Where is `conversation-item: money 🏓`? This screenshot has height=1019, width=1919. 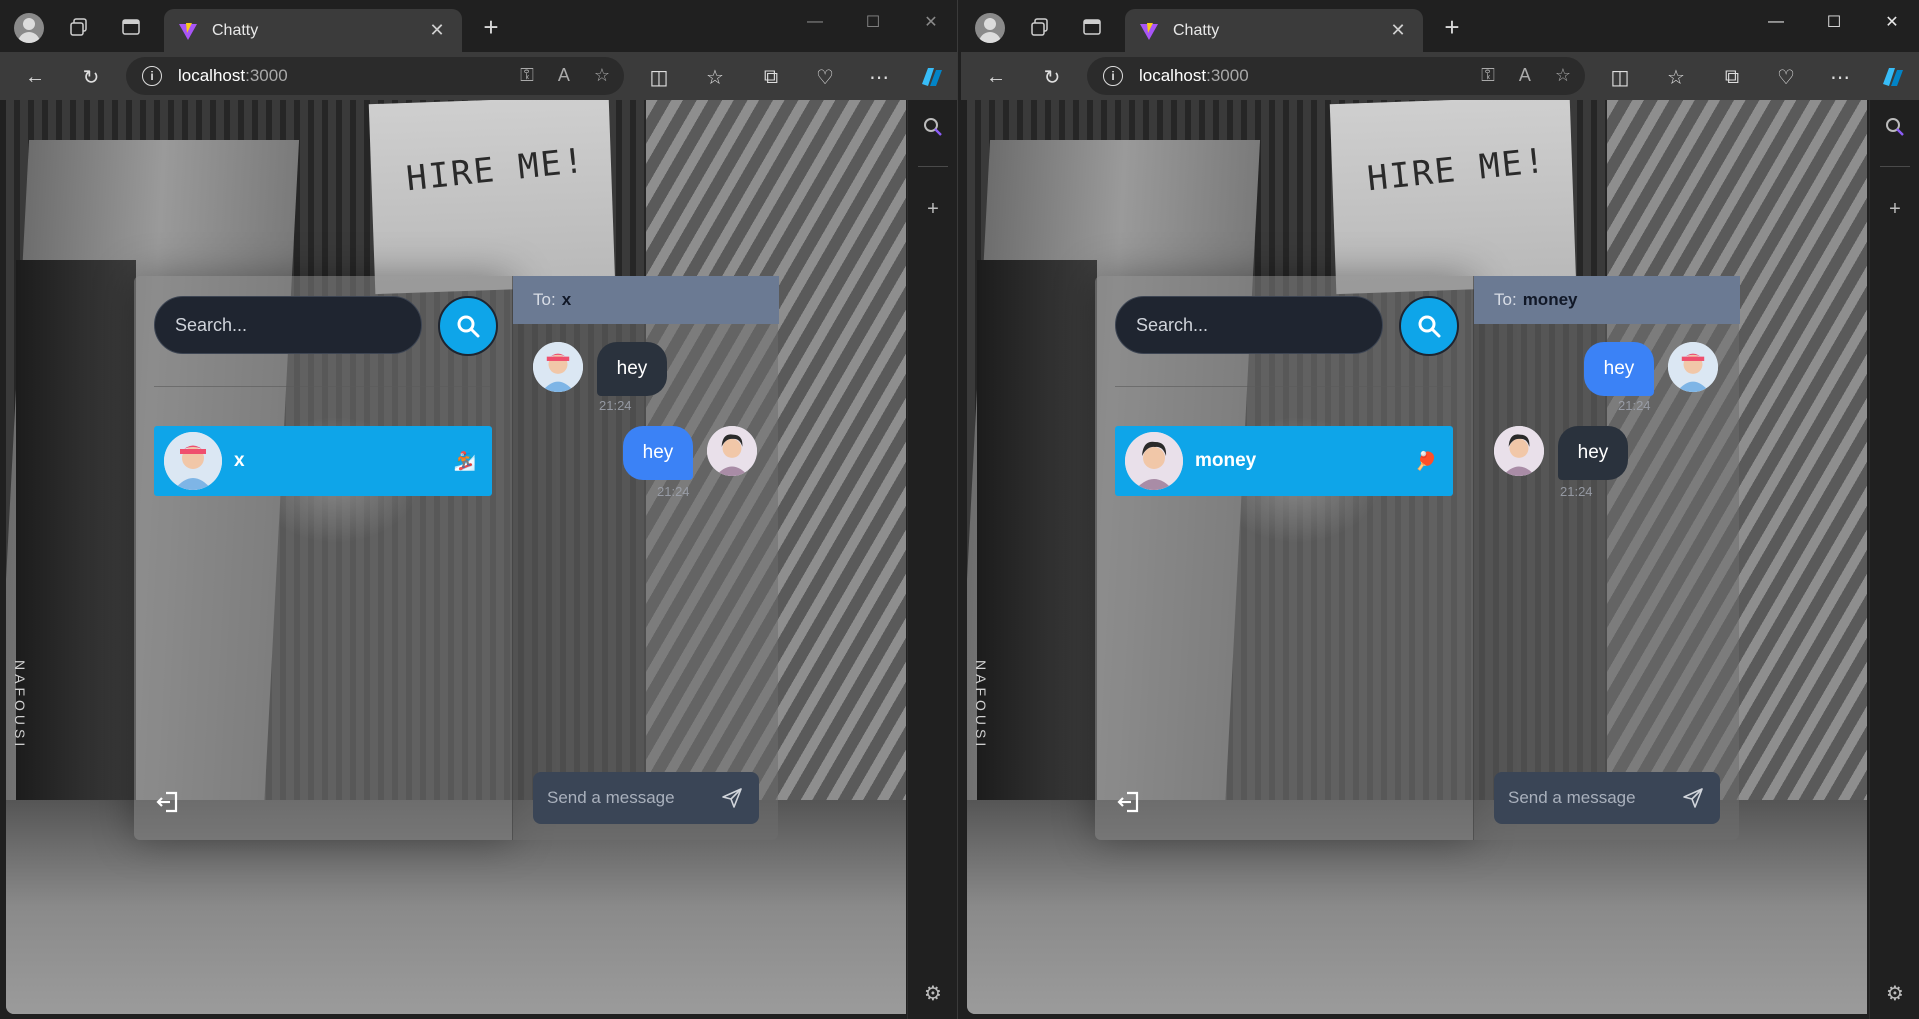
conversation-item: money 🏓 is located at coordinates (1284, 461).